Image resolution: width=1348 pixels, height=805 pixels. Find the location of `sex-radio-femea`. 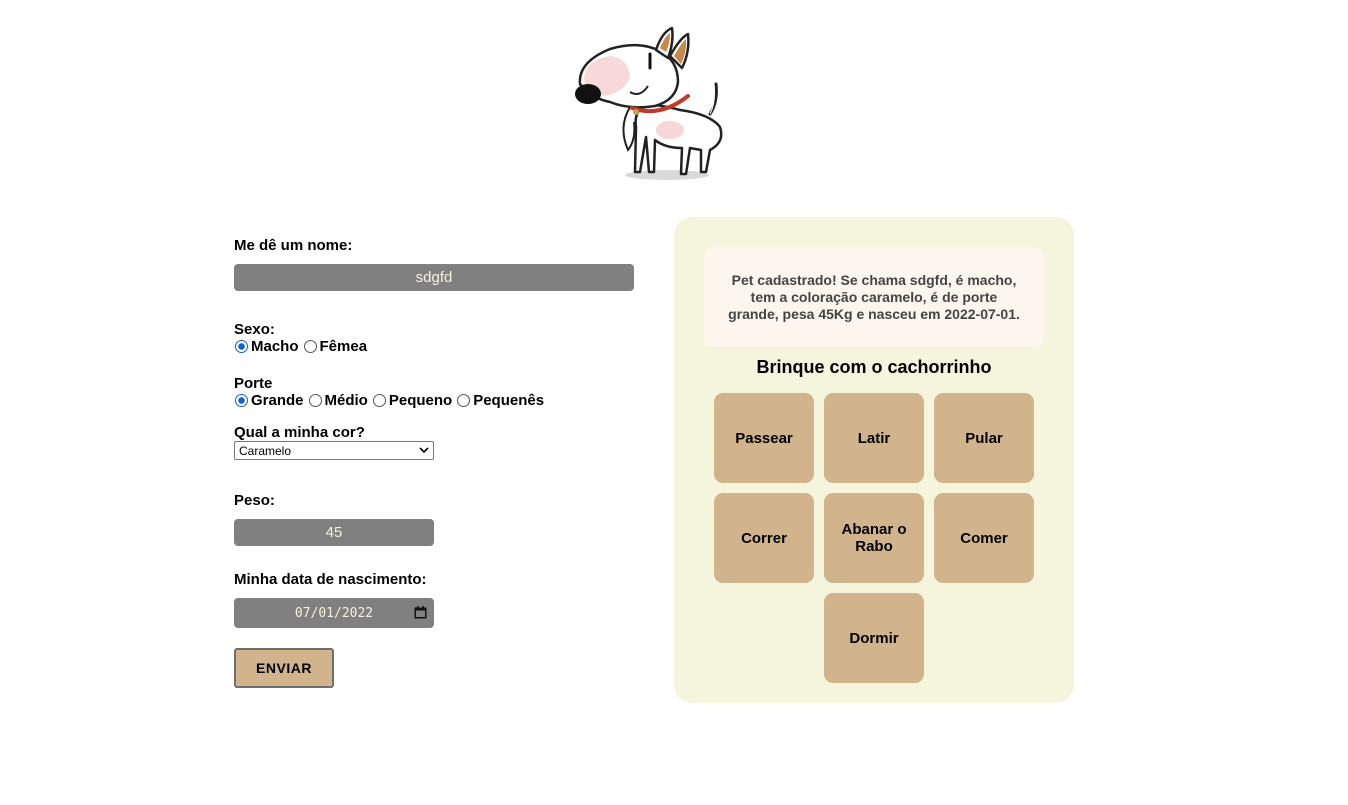

sex-radio-femea is located at coordinates (310, 346).